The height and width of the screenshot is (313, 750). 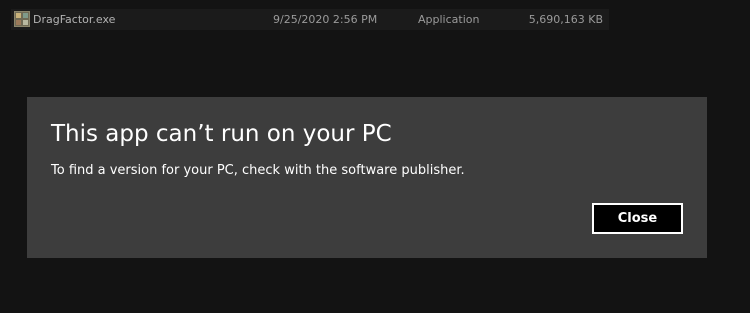 I want to click on file-type: Application, so click(x=449, y=19).